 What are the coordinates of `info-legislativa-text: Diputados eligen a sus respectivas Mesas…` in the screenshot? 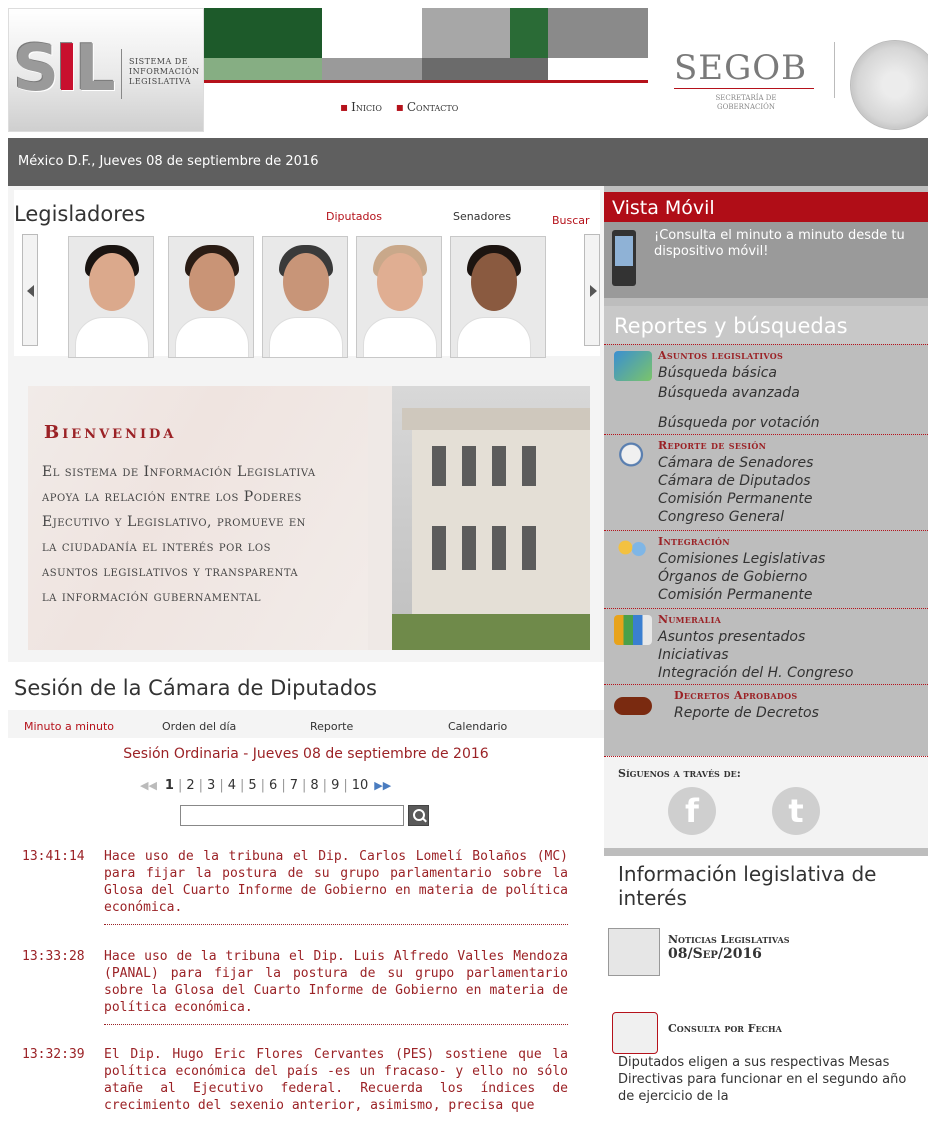 It's located at (762, 1079).